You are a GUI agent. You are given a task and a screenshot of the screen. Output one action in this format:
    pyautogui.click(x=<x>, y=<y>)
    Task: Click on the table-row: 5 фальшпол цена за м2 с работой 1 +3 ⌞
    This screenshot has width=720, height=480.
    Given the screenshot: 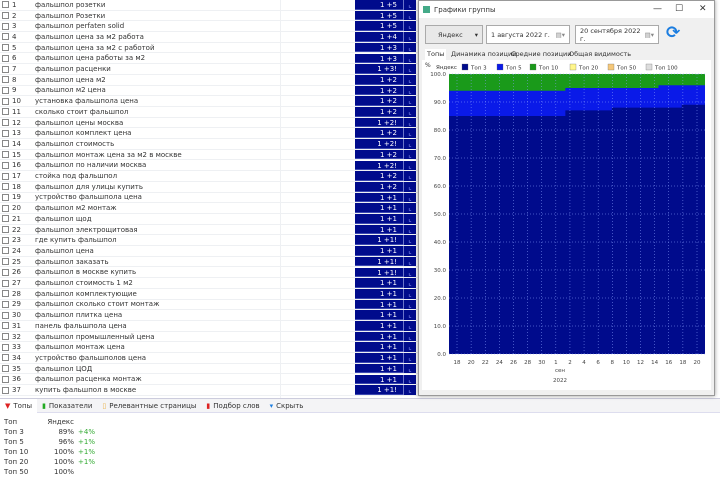 What is the action you would take?
    pyautogui.click(x=210, y=48)
    